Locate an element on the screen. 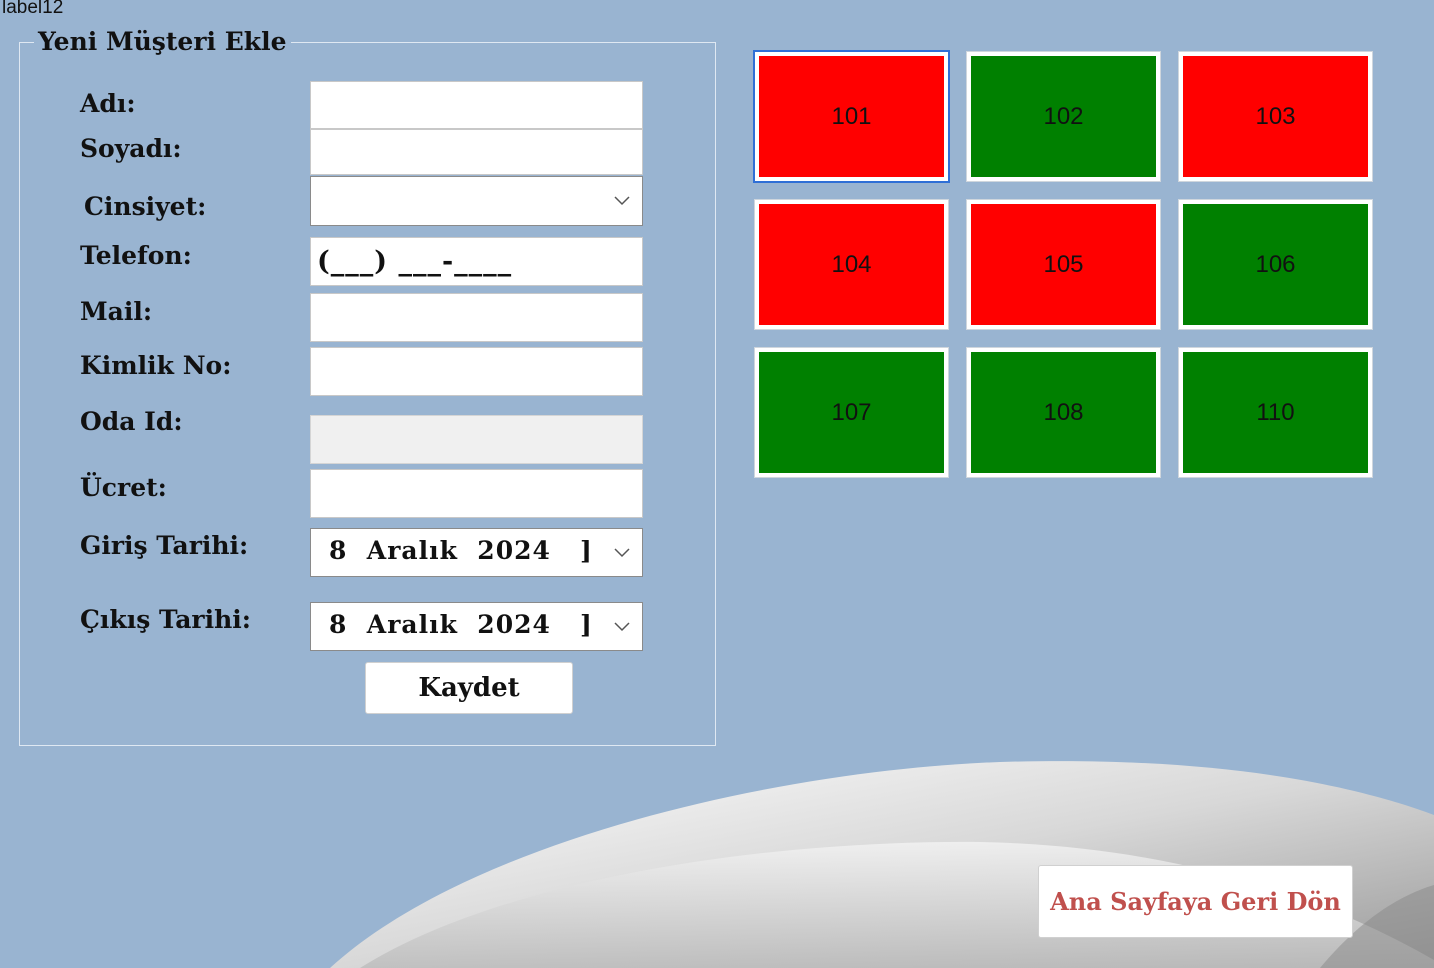  last-name-input is located at coordinates (476, 152).